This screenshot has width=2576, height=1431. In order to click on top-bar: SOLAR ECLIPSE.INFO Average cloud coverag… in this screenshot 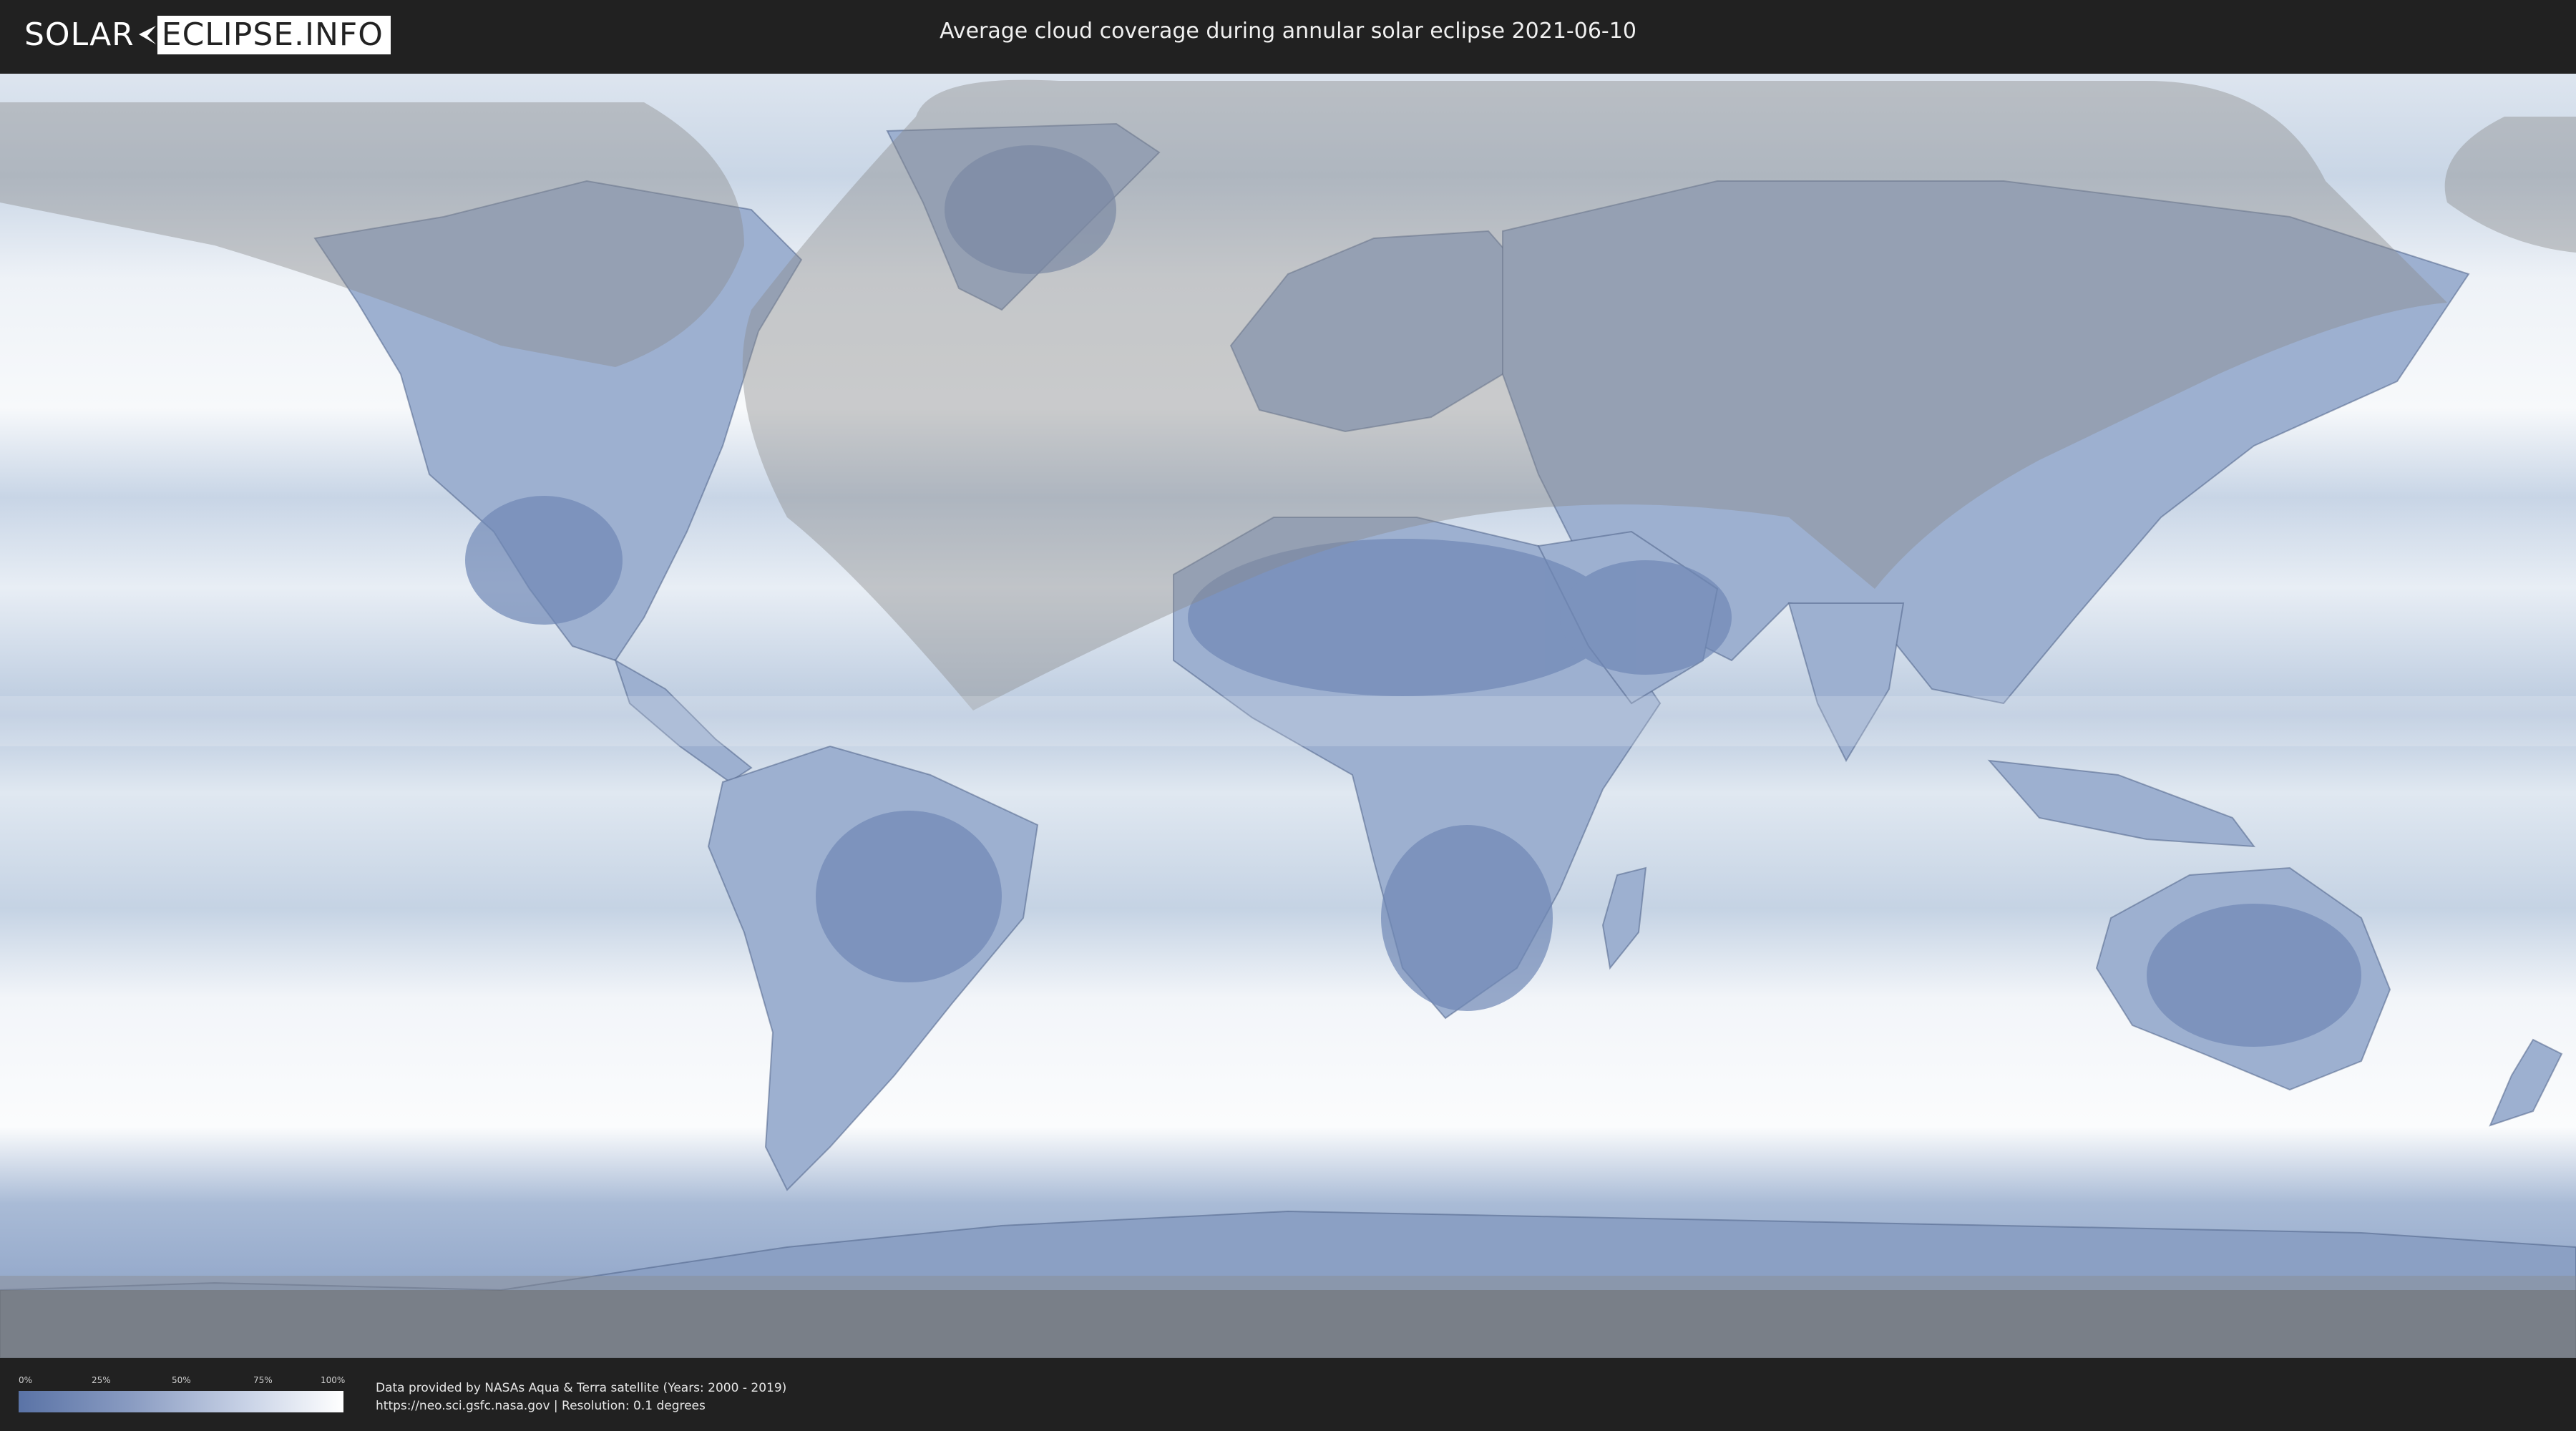, I will do `click(1288, 35)`.